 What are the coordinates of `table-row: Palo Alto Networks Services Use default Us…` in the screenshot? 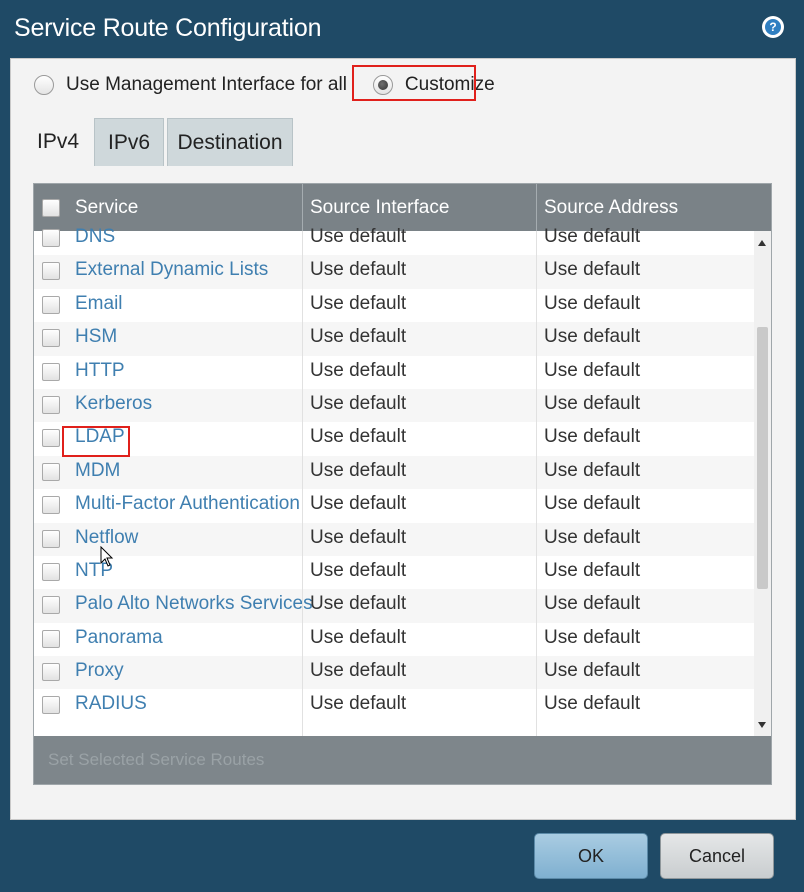 It's located at (394, 606).